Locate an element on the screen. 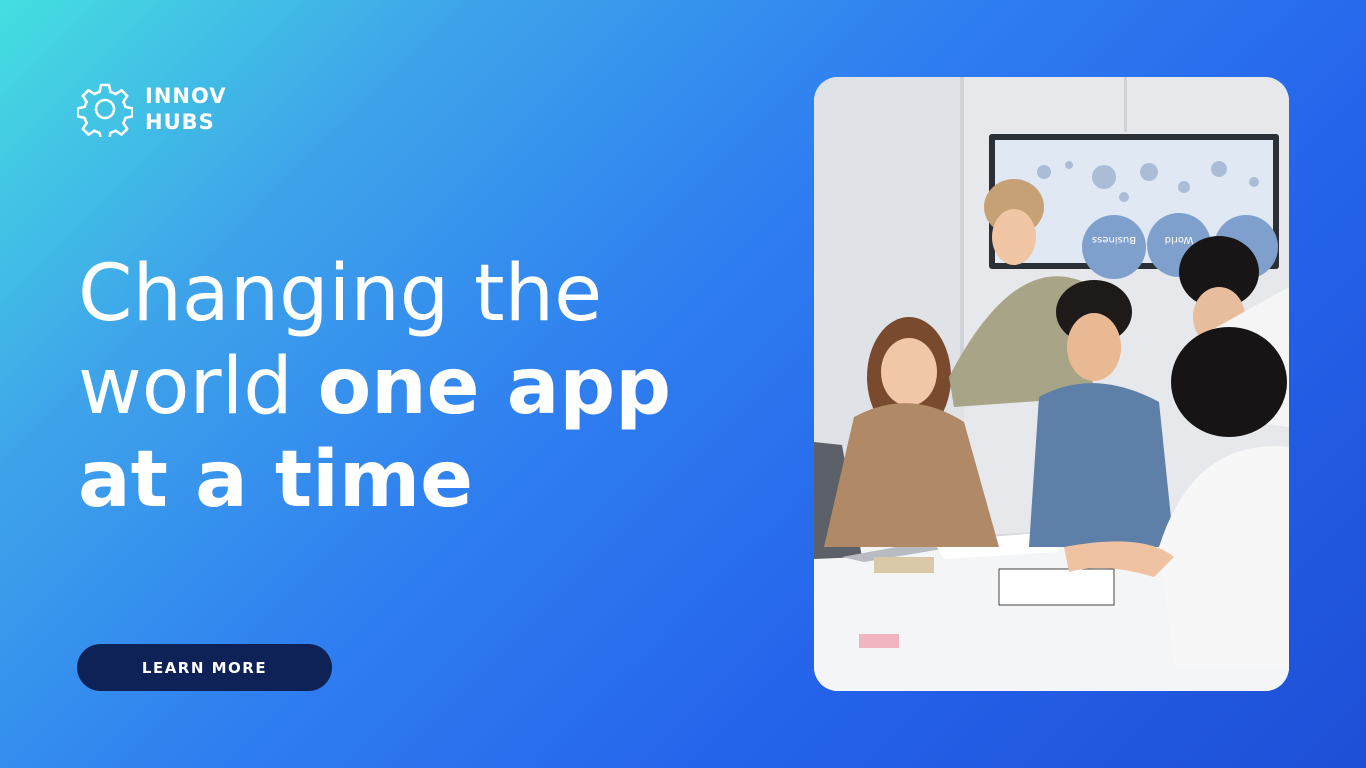 The height and width of the screenshot is (768, 1366). brand-name-line2: HUBS is located at coordinates (180, 122).